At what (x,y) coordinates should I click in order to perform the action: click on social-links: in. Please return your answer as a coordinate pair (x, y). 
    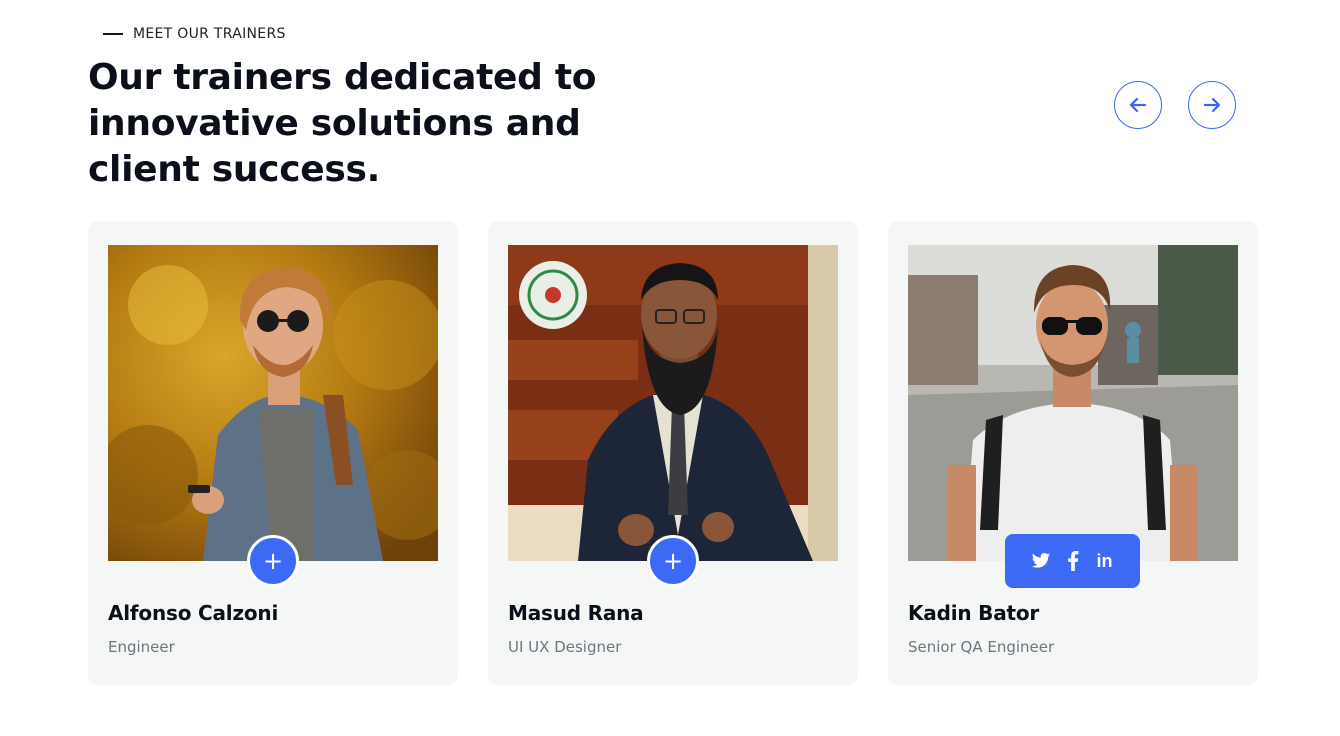
    Looking at the image, I should click on (1072, 561).